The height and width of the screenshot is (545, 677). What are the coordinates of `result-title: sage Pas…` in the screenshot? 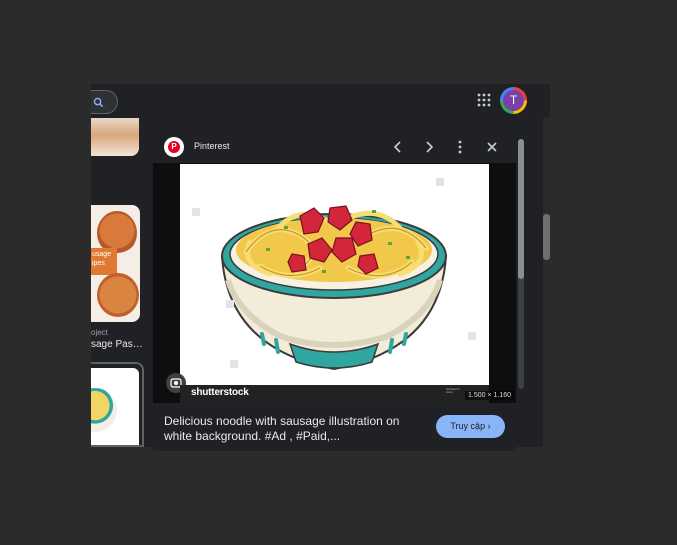 It's located at (117, 344).